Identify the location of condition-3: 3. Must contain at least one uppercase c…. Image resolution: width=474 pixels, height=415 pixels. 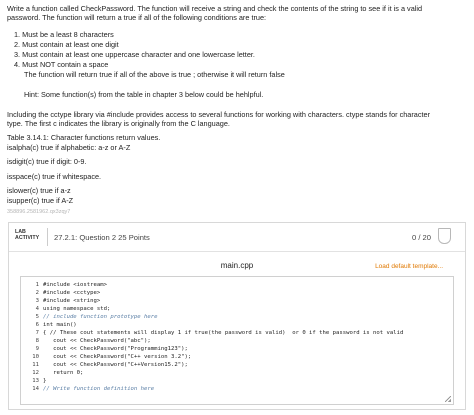
(134, 54).